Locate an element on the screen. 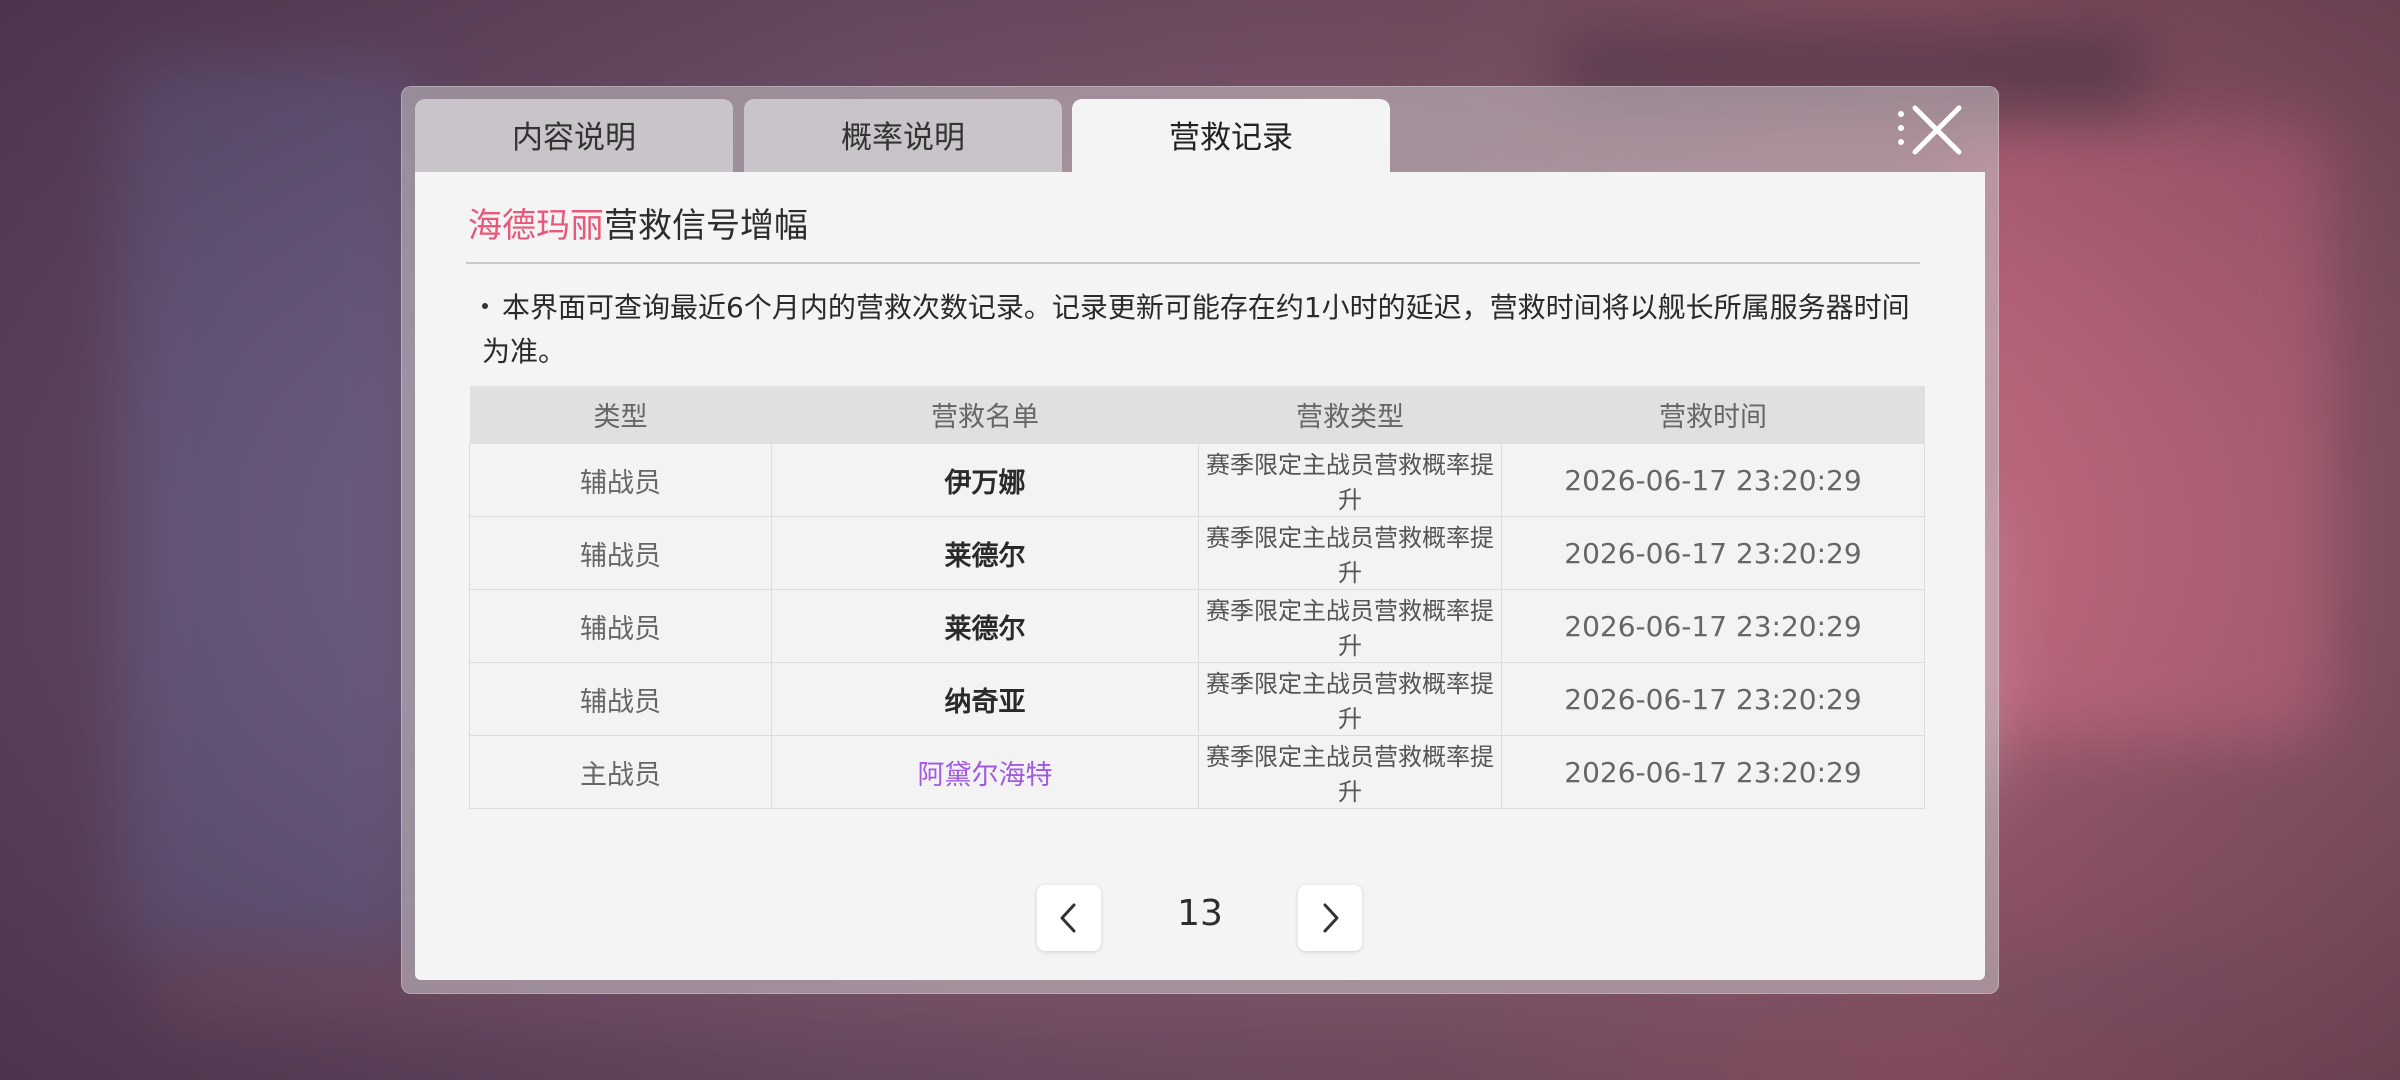  bullet-icon is located at coordinates (485, 306).